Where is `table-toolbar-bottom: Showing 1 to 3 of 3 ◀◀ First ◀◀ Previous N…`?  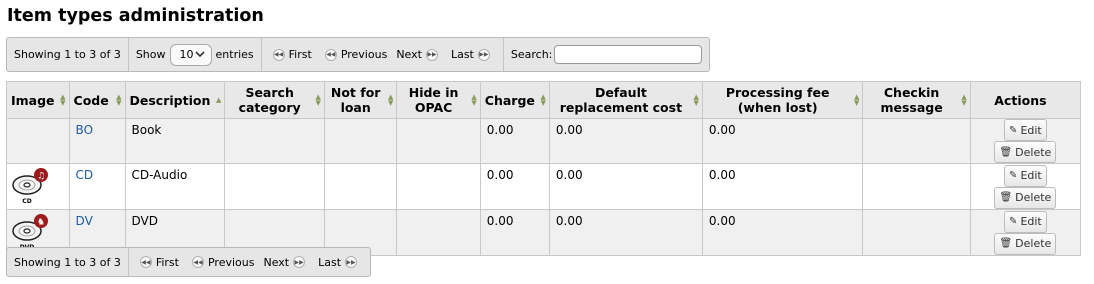 table-toolbar-bottom: Showing 1 to 3 of 3 ◀◀ First ◀◀ Previous N… is located at coordinates (189, 262).